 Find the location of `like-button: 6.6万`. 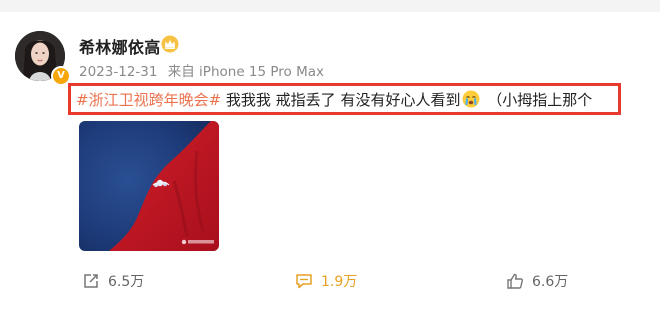

like-button: 6.6万 is located at coordinates (537, 281).